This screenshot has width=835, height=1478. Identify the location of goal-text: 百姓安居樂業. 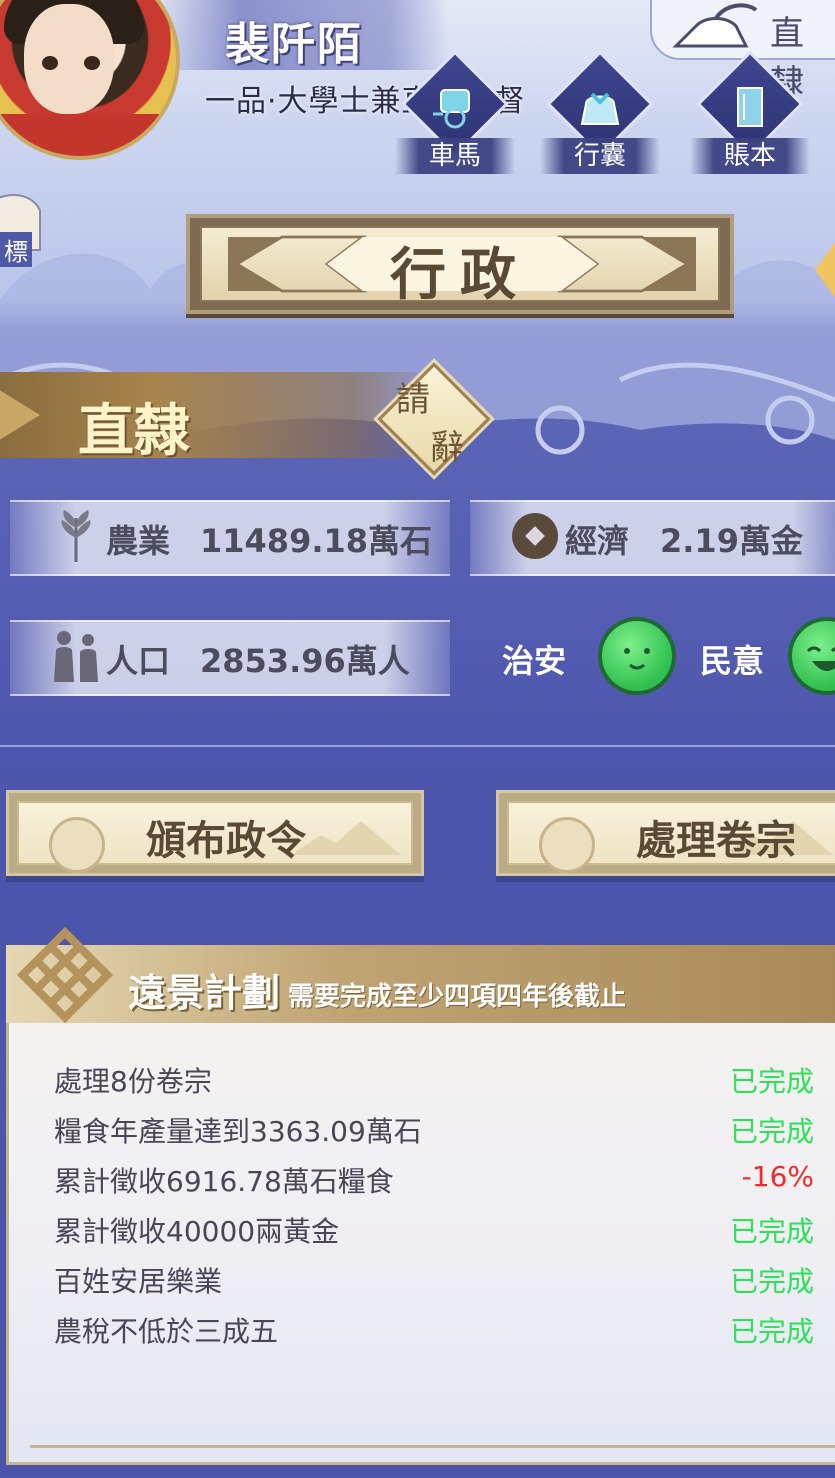
(138, 1281).